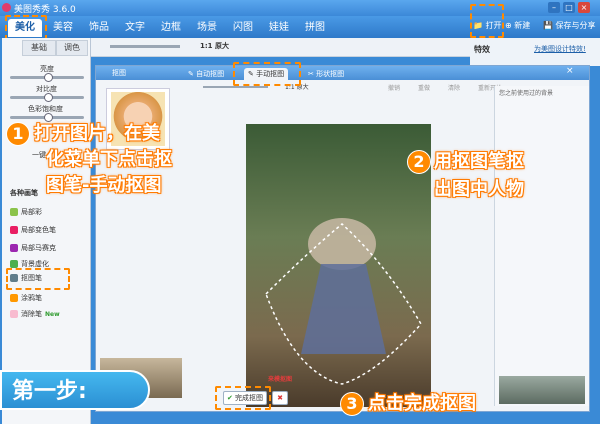 This screenshot has width=600, height=424. What do you see at coordinates (315, 28) in the screenshot?
I see `tab-pintu: 拼图` at bounding box center [315, 28].